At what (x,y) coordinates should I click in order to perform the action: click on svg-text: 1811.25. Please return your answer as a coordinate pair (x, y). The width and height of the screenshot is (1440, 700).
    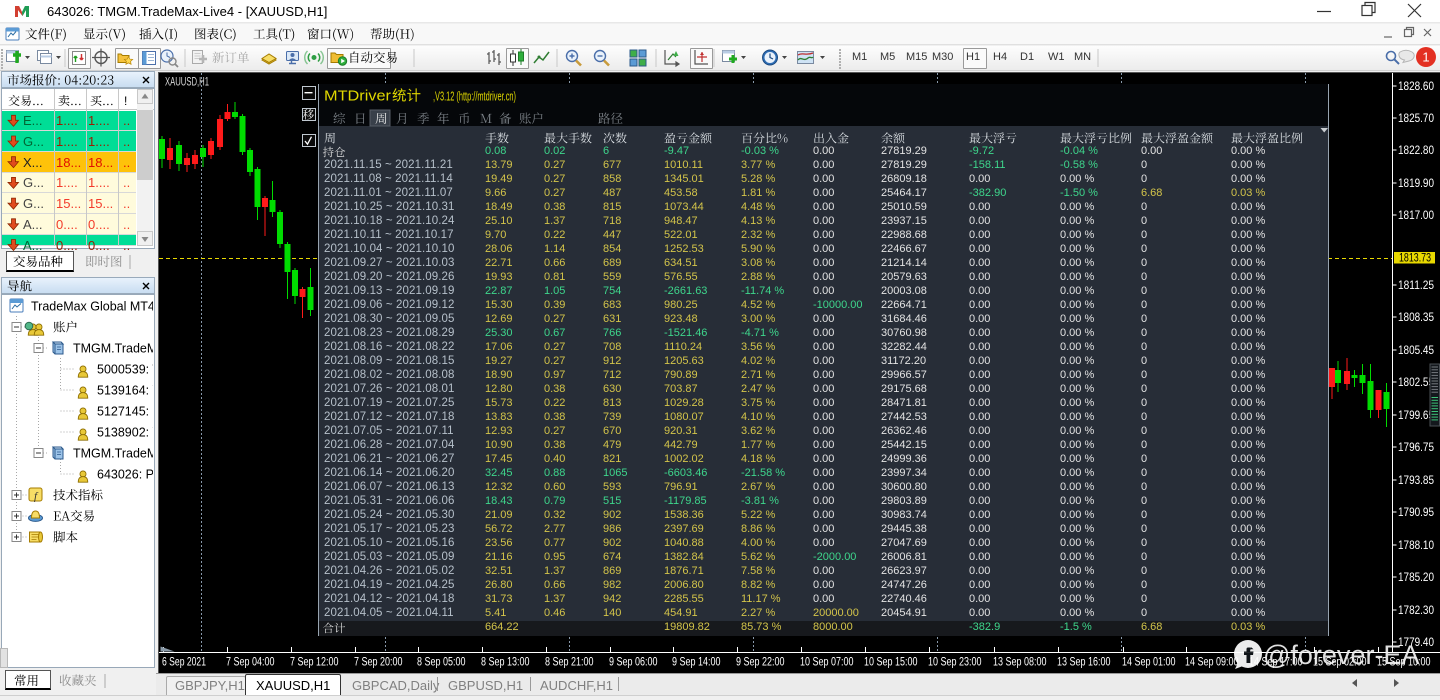
    Looking at the image, I should click on (1416, 286).